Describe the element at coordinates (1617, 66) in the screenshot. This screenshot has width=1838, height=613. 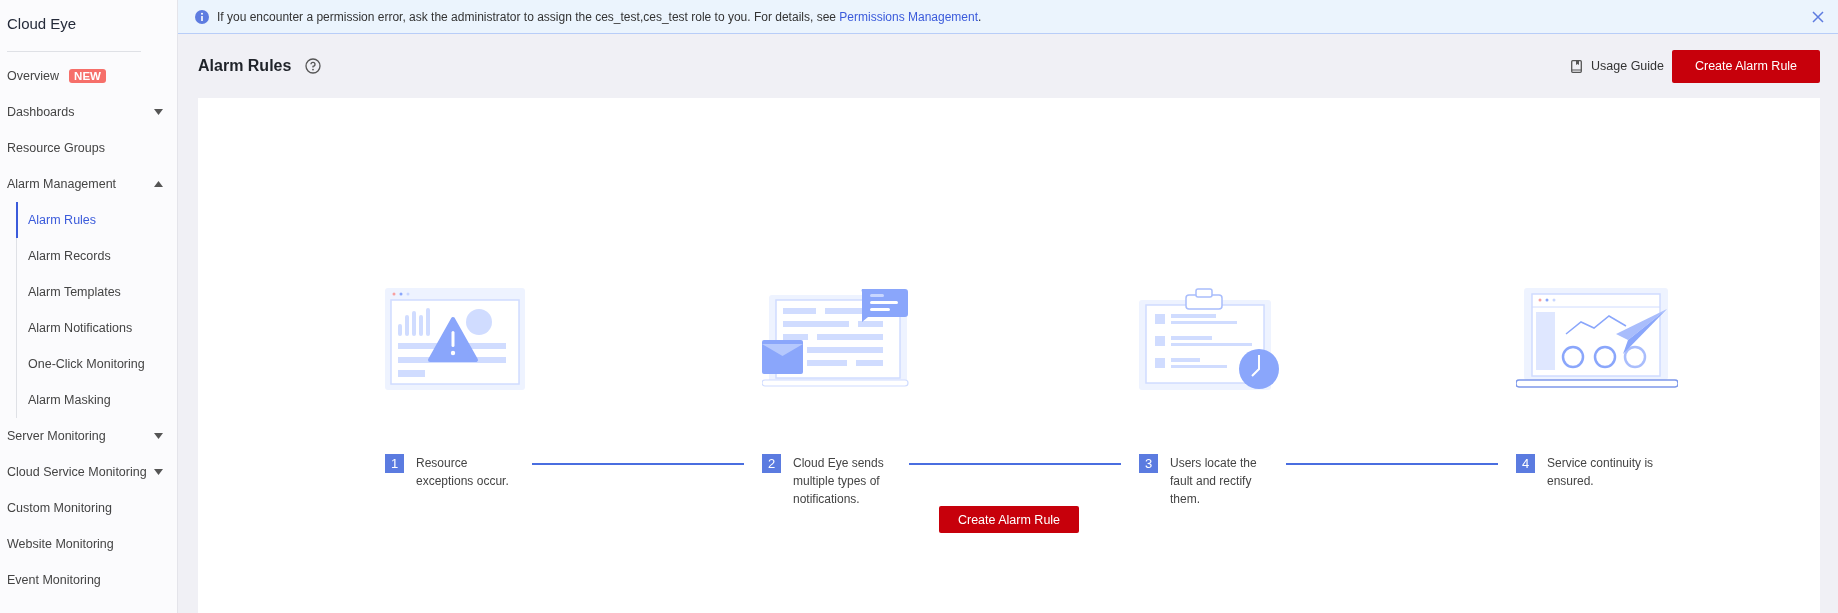
I see `usage-guide-link: Usage Guide` at that location.